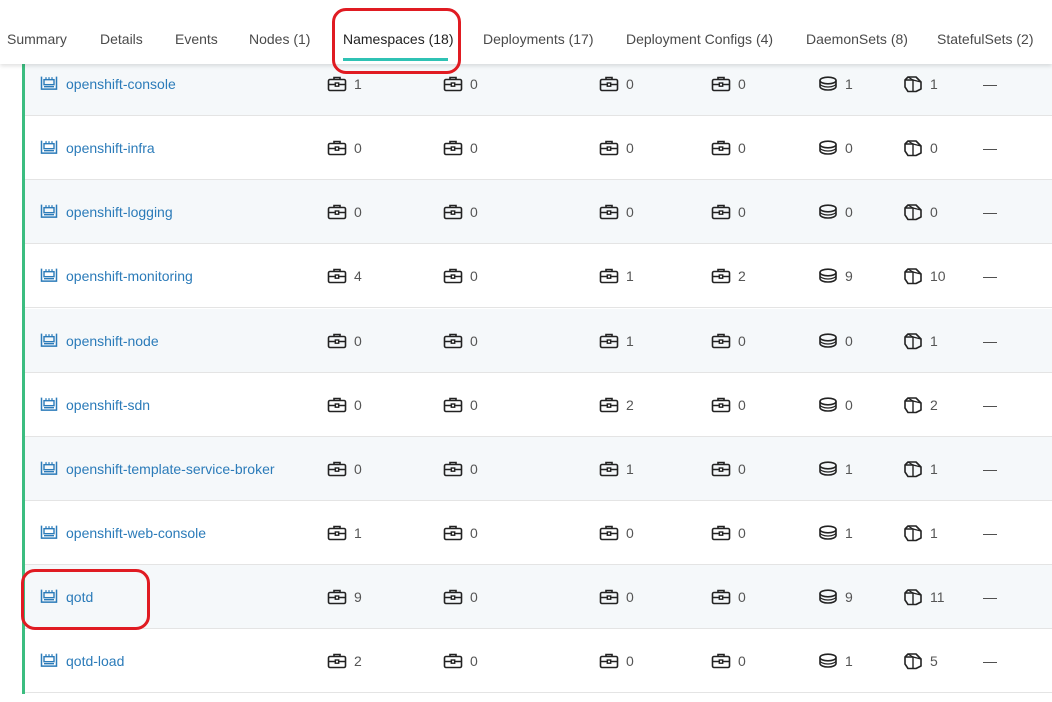  Describe the element at coordinates (538, 39) in the screenshot. I see `tab-deployments: Deployments (17)` at that location.